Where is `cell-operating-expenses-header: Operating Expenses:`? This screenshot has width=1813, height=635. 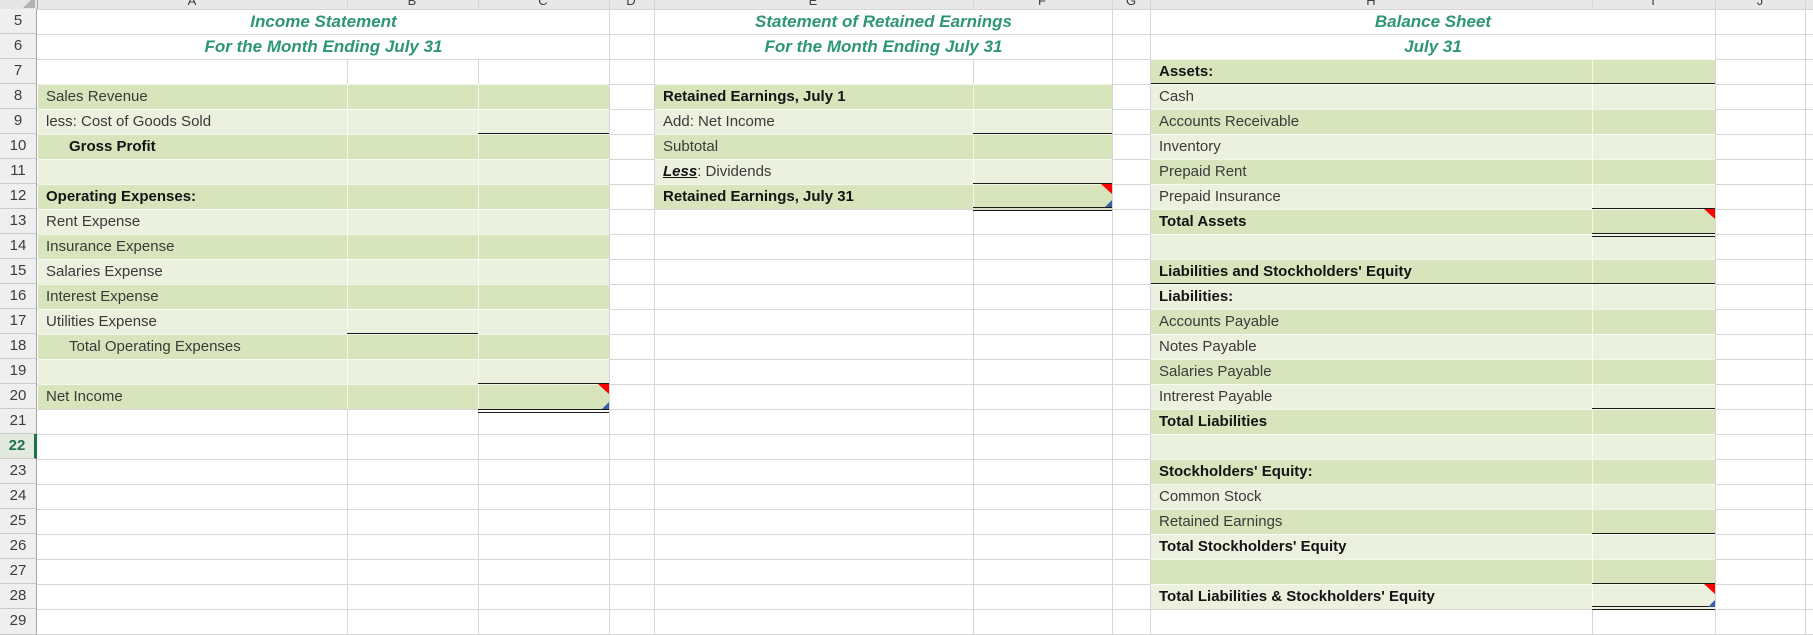
cell-operating-expenses-header: Operating Expenses: is located at coordinates (192, 196).